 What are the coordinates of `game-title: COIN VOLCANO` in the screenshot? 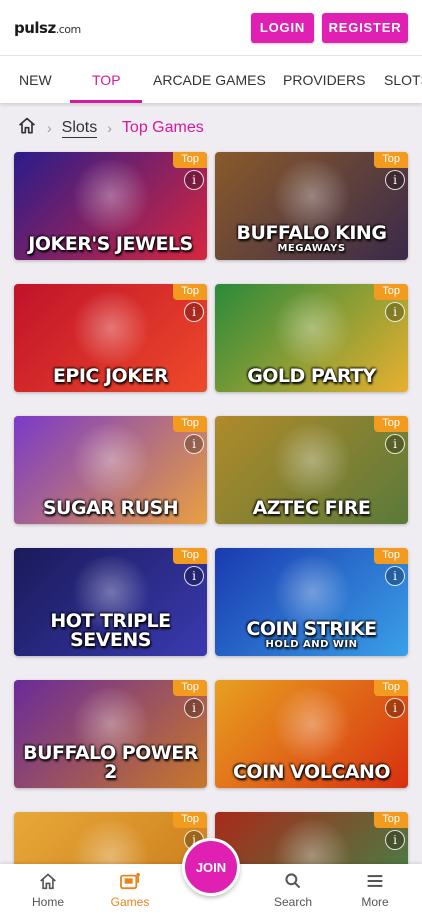 It's located at (311, 772).